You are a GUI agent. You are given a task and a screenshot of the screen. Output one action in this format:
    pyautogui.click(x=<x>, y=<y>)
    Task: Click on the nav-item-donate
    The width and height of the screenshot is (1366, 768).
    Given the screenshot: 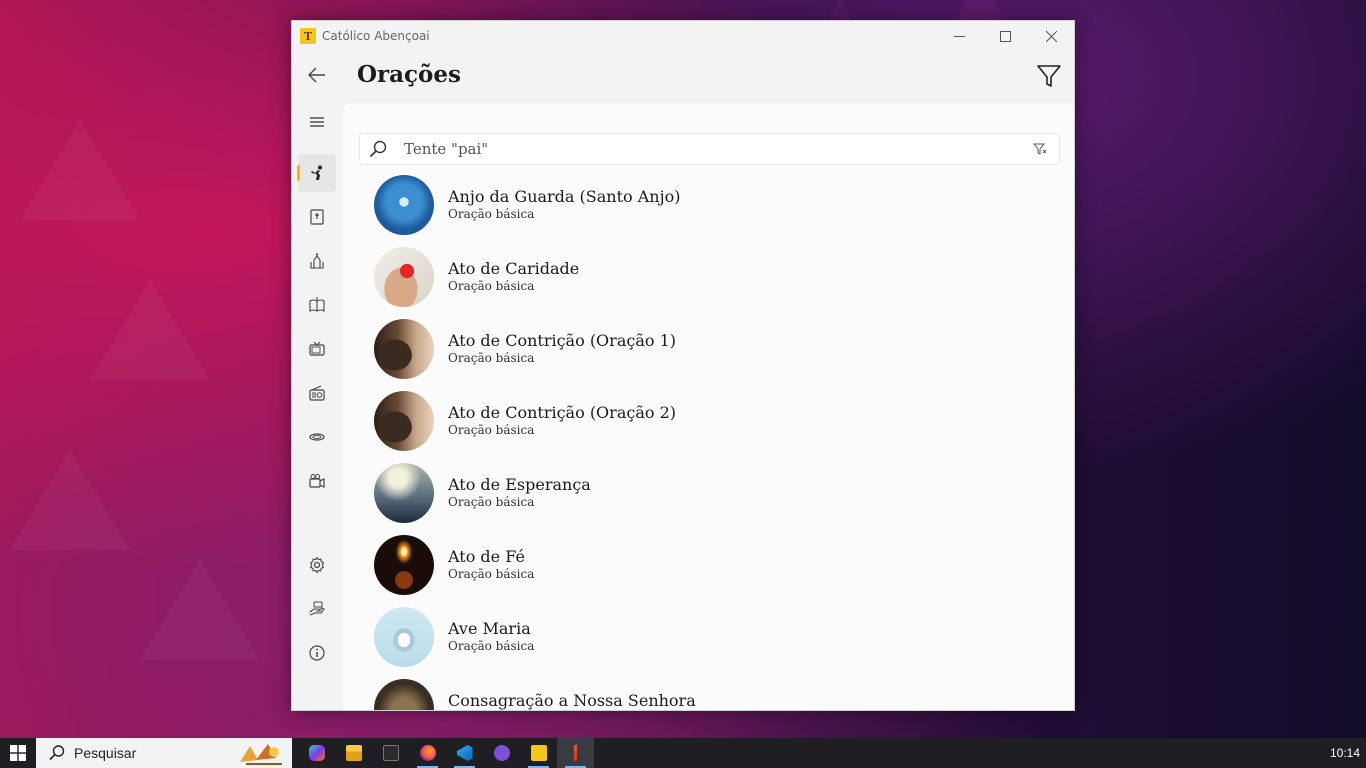 What is the action you would take?
    pyautogui.click(x=317, y=609)
    